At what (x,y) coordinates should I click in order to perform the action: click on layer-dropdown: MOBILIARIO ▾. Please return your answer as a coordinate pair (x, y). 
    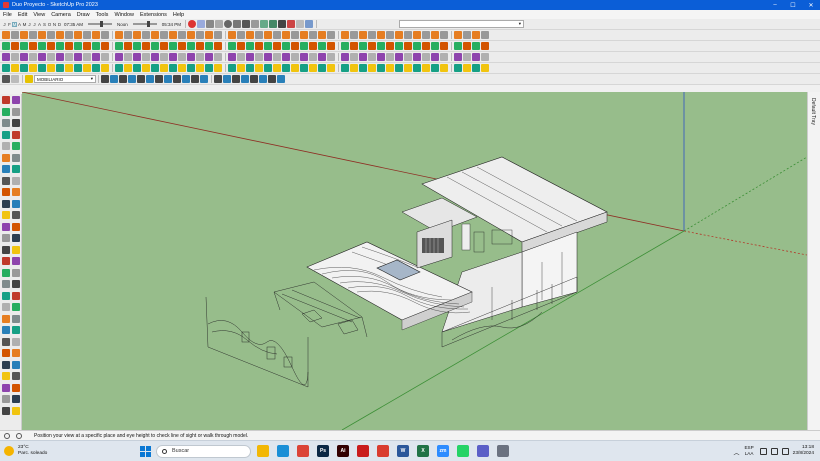
    Looking at the image, I should click on (65, 79).